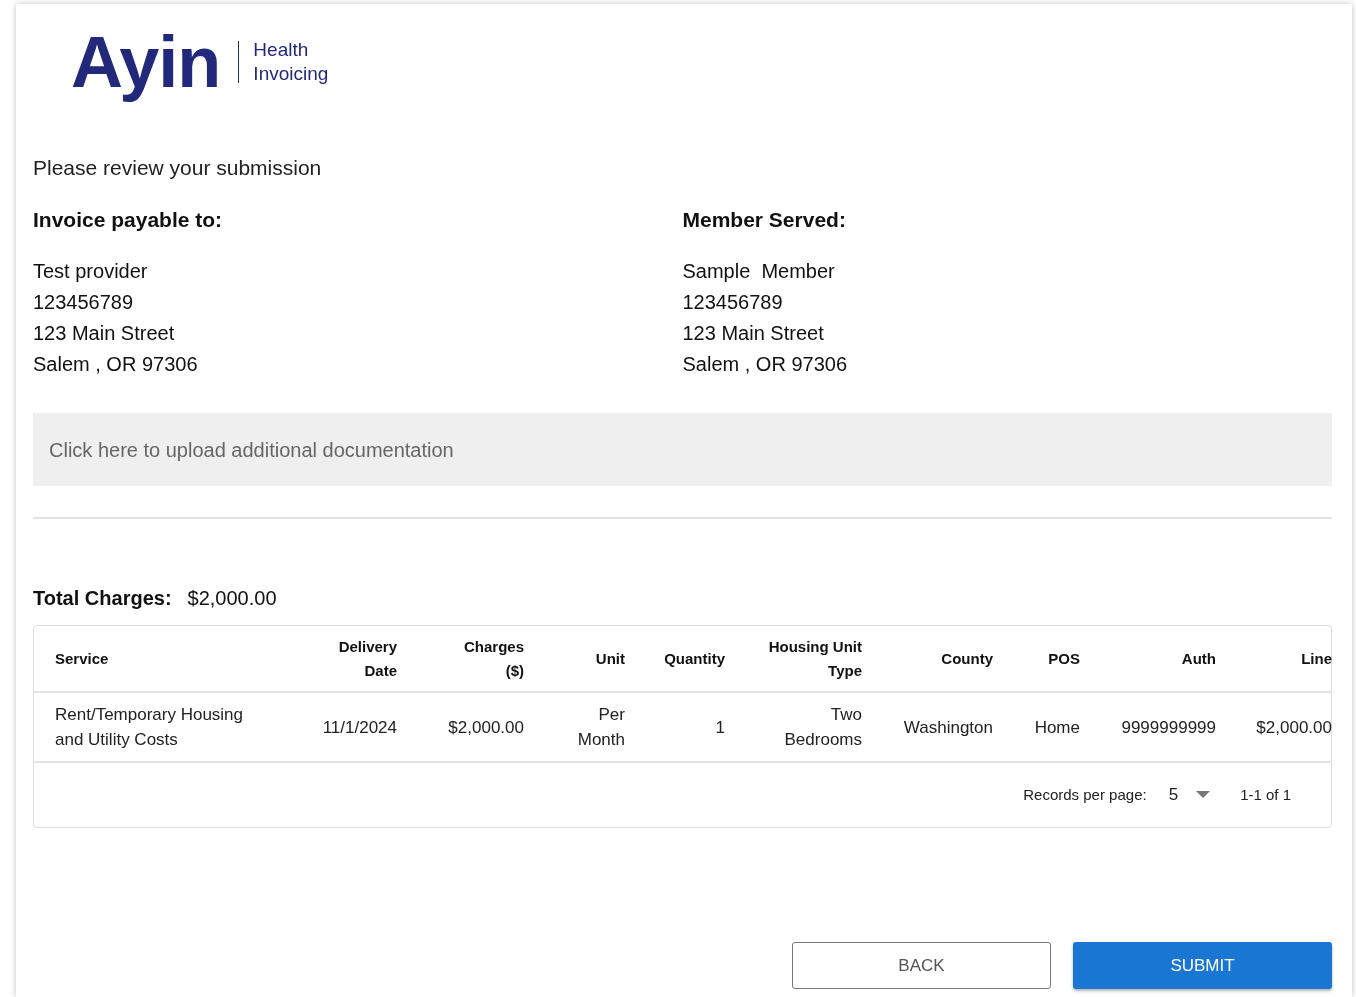 The image size is (1356, 997). What do you see at coordinates (764, 220) in the screenshot?
I see `section-title: Member Served:` at bounding box center [764, 220].